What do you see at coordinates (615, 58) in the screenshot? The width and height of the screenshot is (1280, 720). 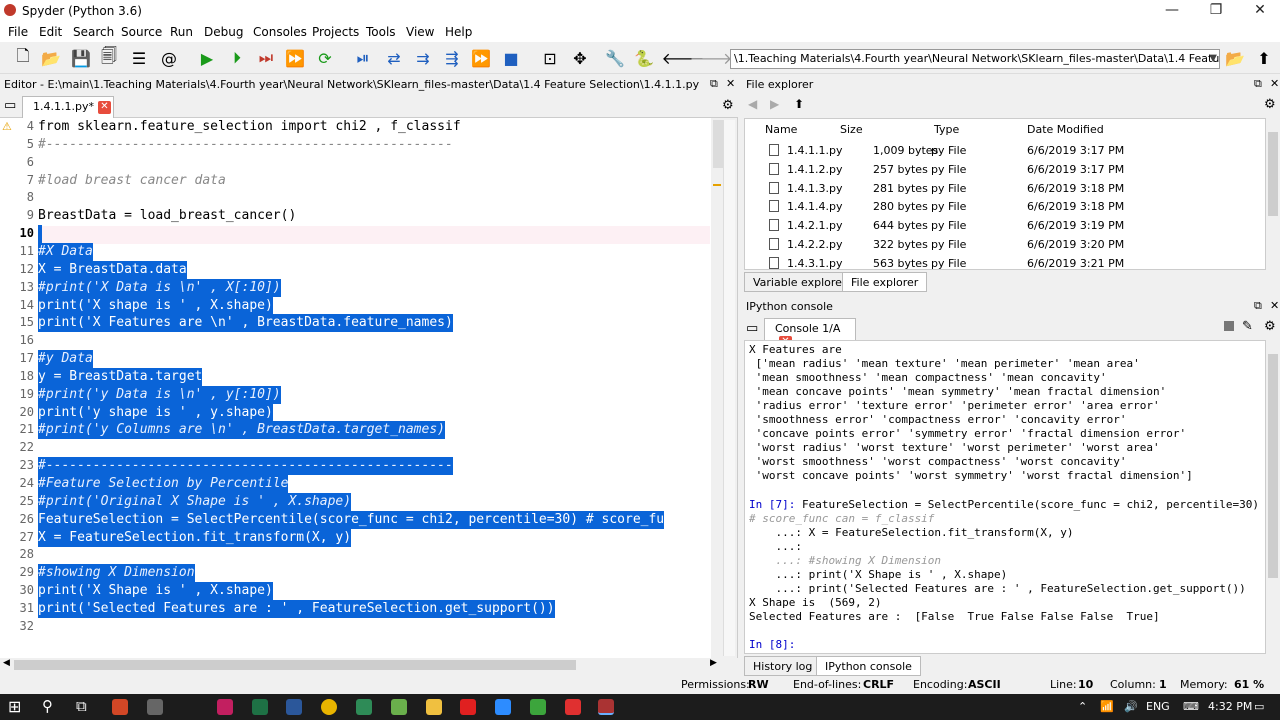 I see `wrench-icon: 🔧` at bounding box center [615, 58].